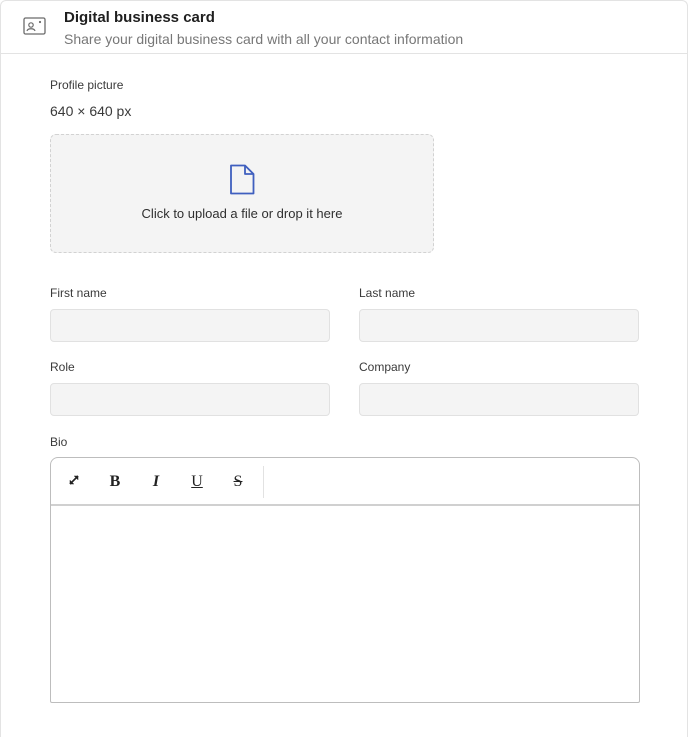  What do you see at coordinates (242, 179) in the screenshot?
I see `file-icon` at bounding box center [242, 179].